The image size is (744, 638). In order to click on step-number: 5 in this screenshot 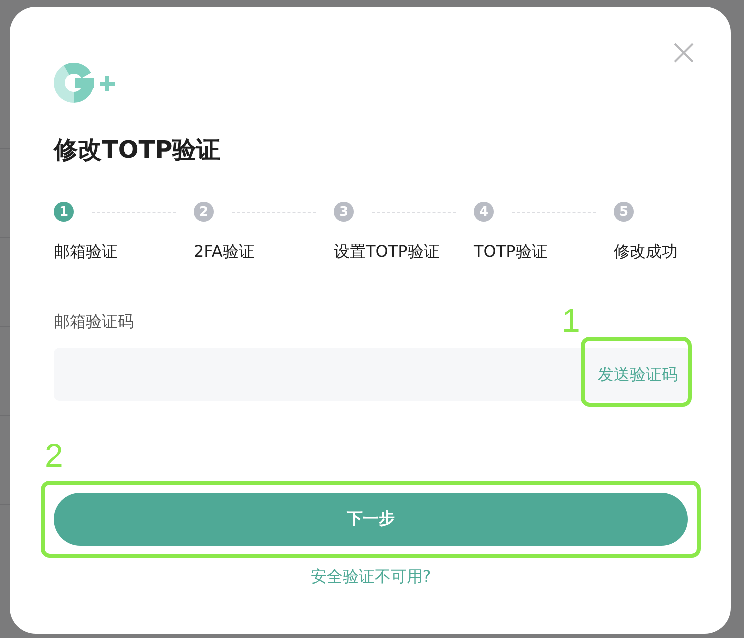, I will do `click(624, 212)`.